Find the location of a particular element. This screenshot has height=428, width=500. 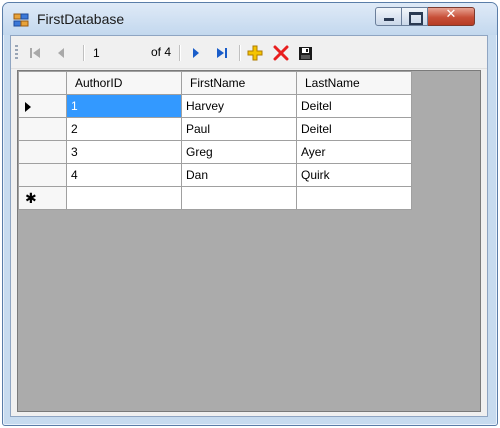

window-title: FirstDatabase is located at coordinates (81, 19).